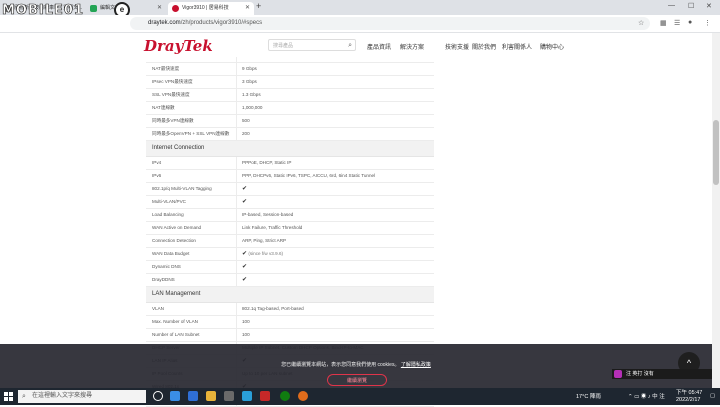  I want to click on table-row: NAT連線數 1,000,000, so click(290, 108).